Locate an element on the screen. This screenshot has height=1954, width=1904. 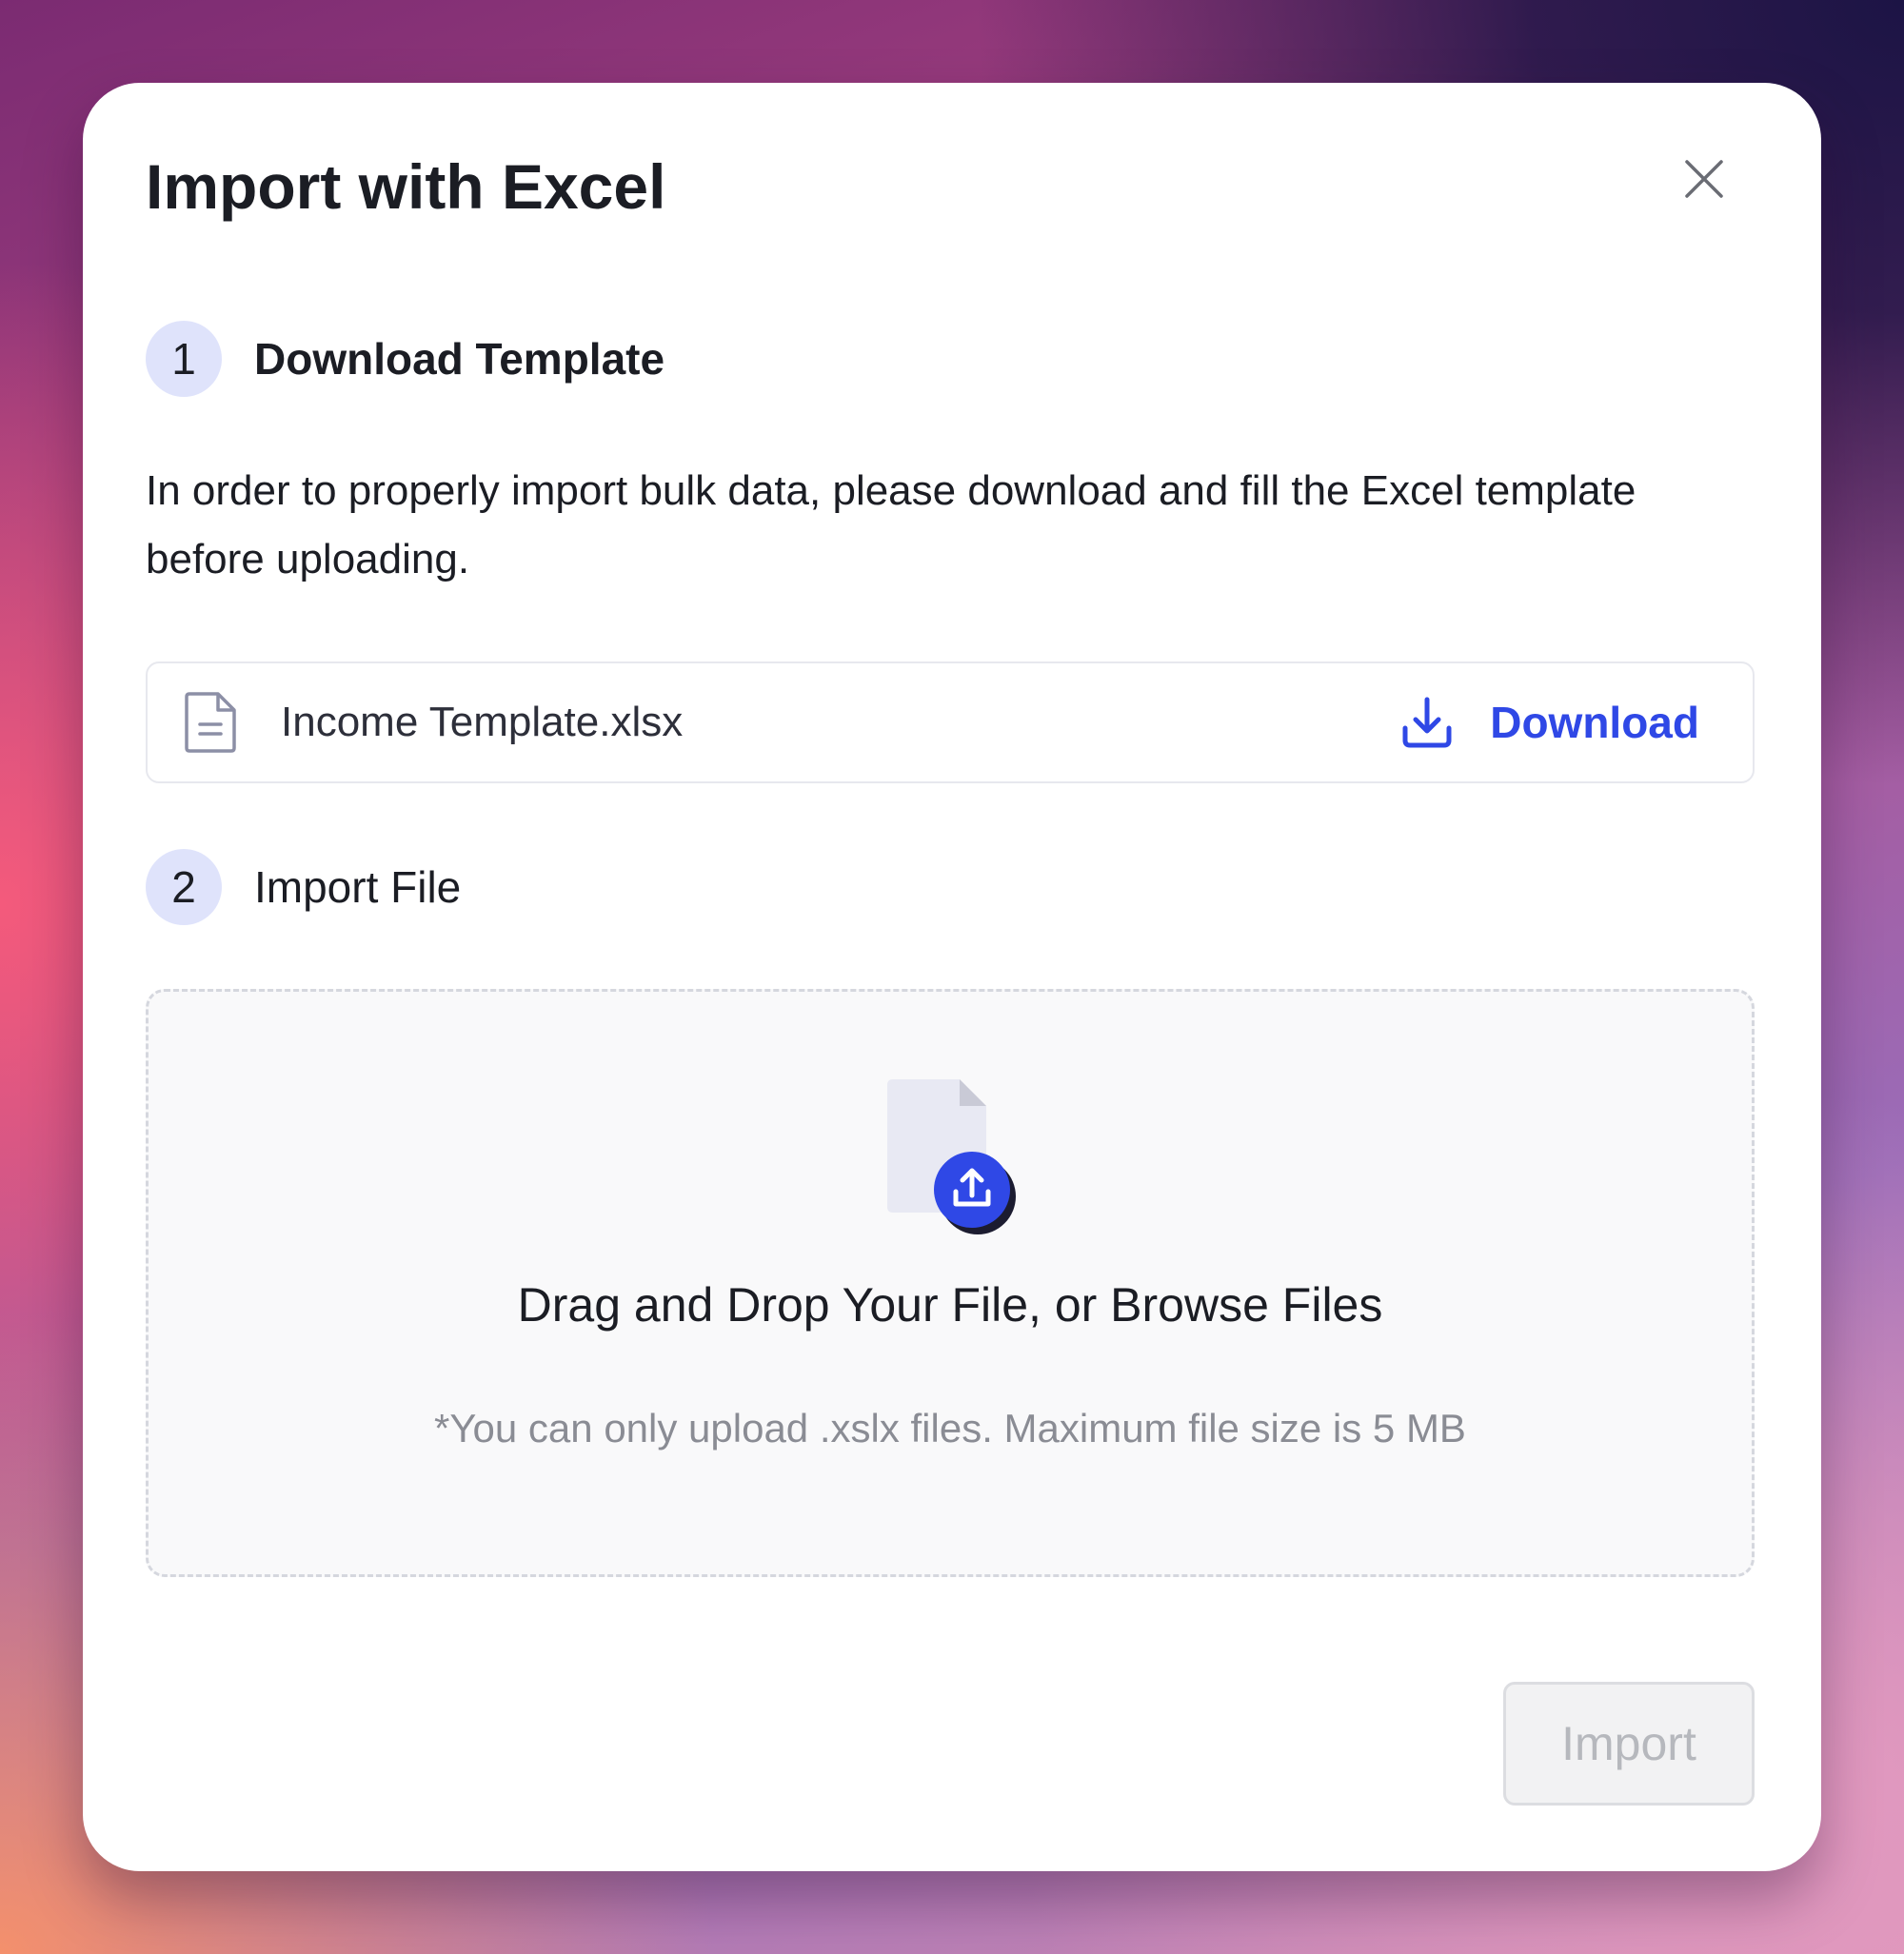
step-number-badge: 2 is located at coordinates (184, 887).